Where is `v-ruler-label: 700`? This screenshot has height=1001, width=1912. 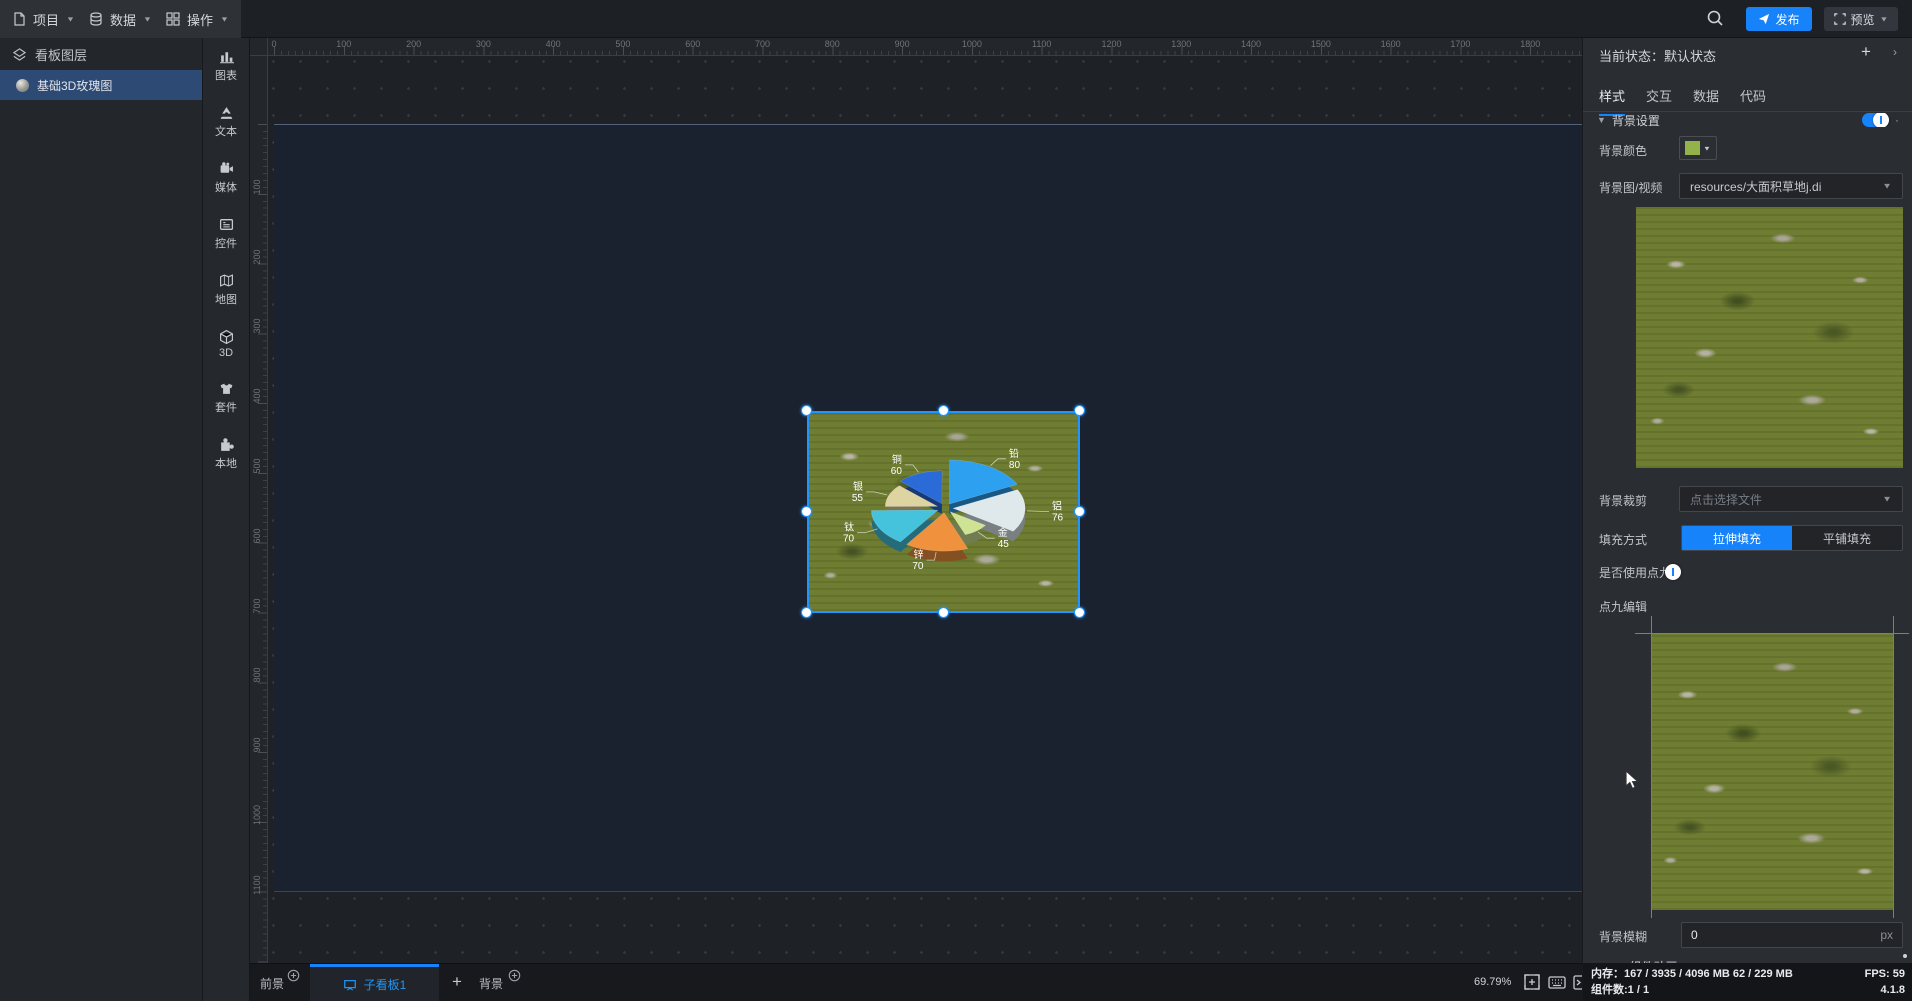 v-ruler-label: 700 is located at coordinates (257, 606).